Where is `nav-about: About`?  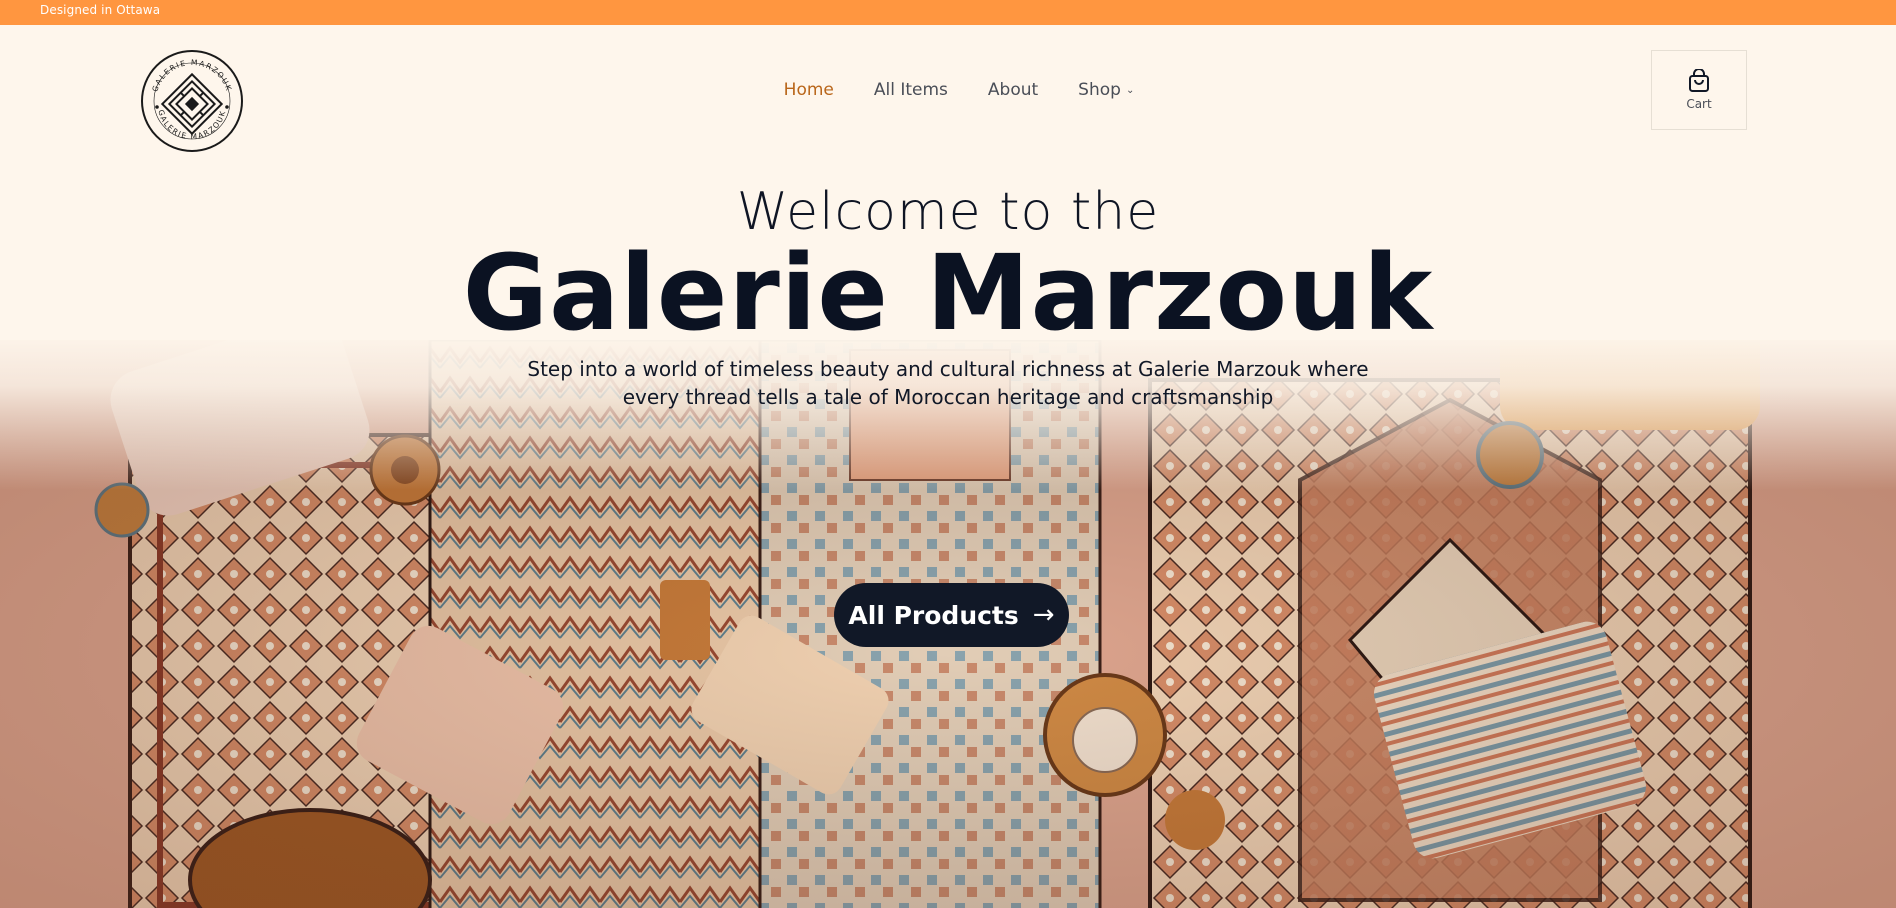
nav-about: About is located at coordinates (1013, 90).